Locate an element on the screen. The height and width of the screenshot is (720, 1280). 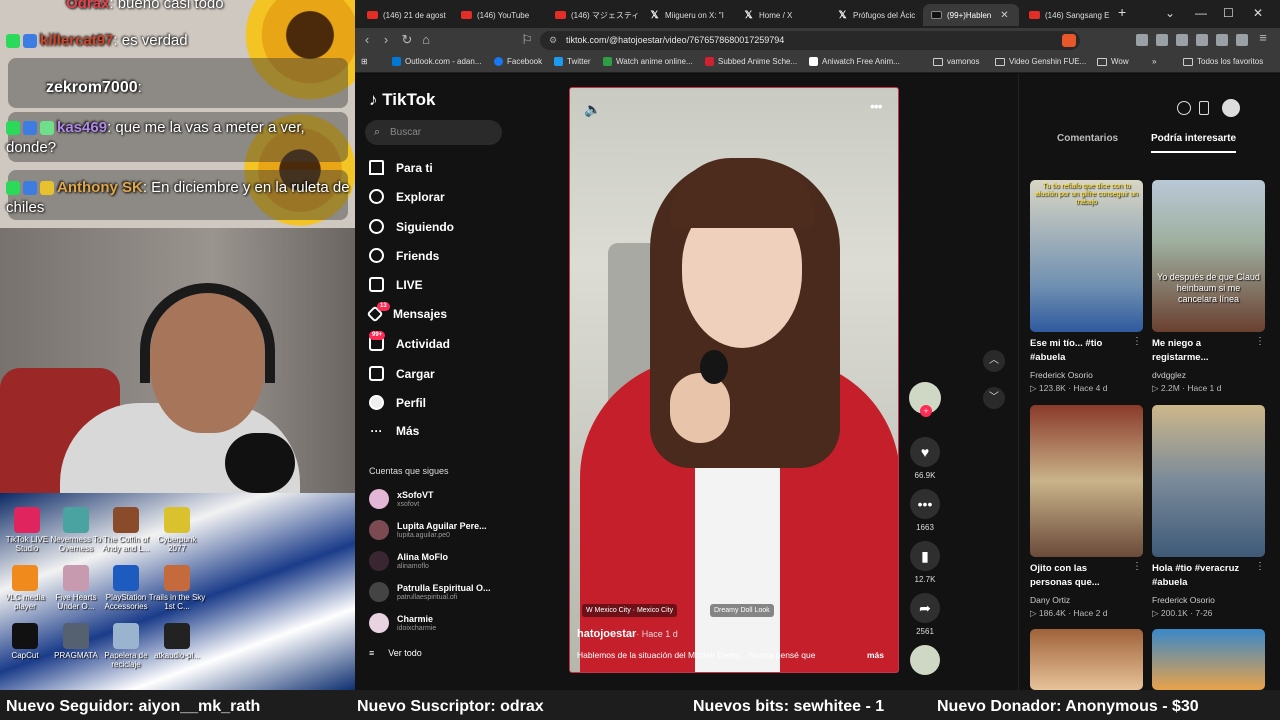
nav-item-mas: ··· Más is located at coordinates (394, 431).